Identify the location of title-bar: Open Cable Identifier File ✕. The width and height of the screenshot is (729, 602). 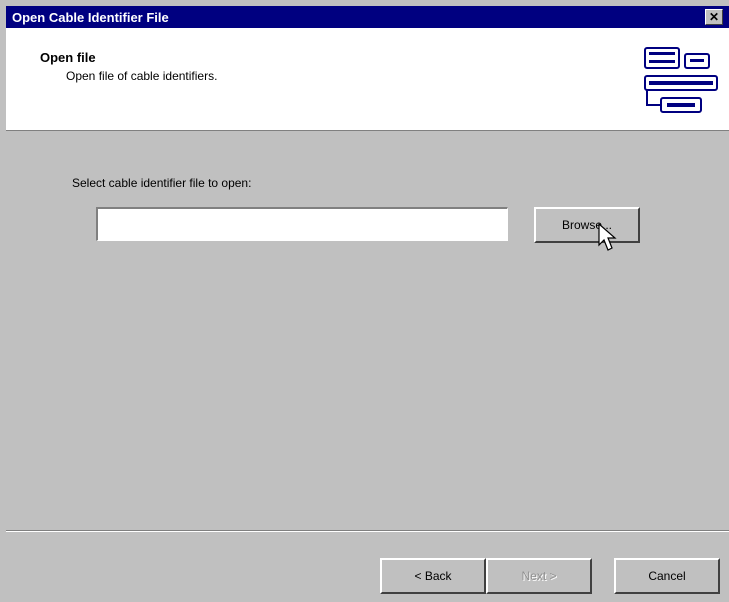
(367, 17).